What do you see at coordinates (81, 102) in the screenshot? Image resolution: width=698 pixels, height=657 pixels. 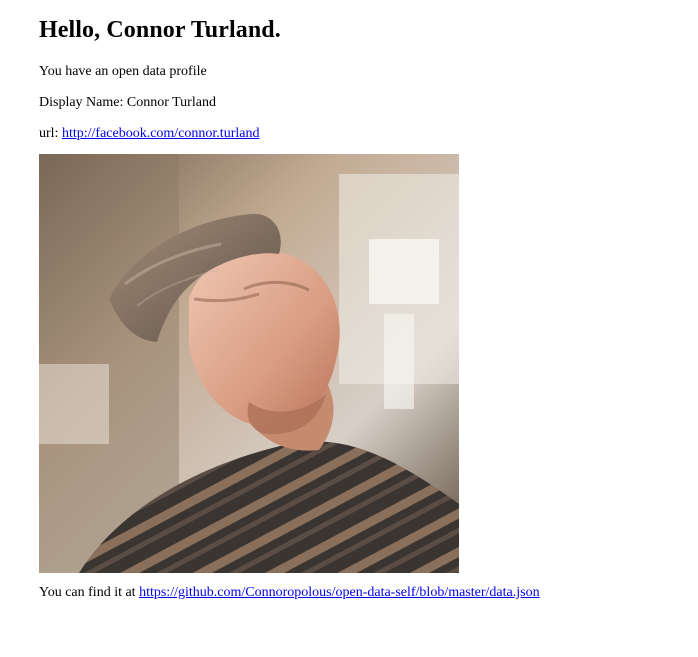 I see `display-name-label: Display Name:` at bounding box center [81, 102].